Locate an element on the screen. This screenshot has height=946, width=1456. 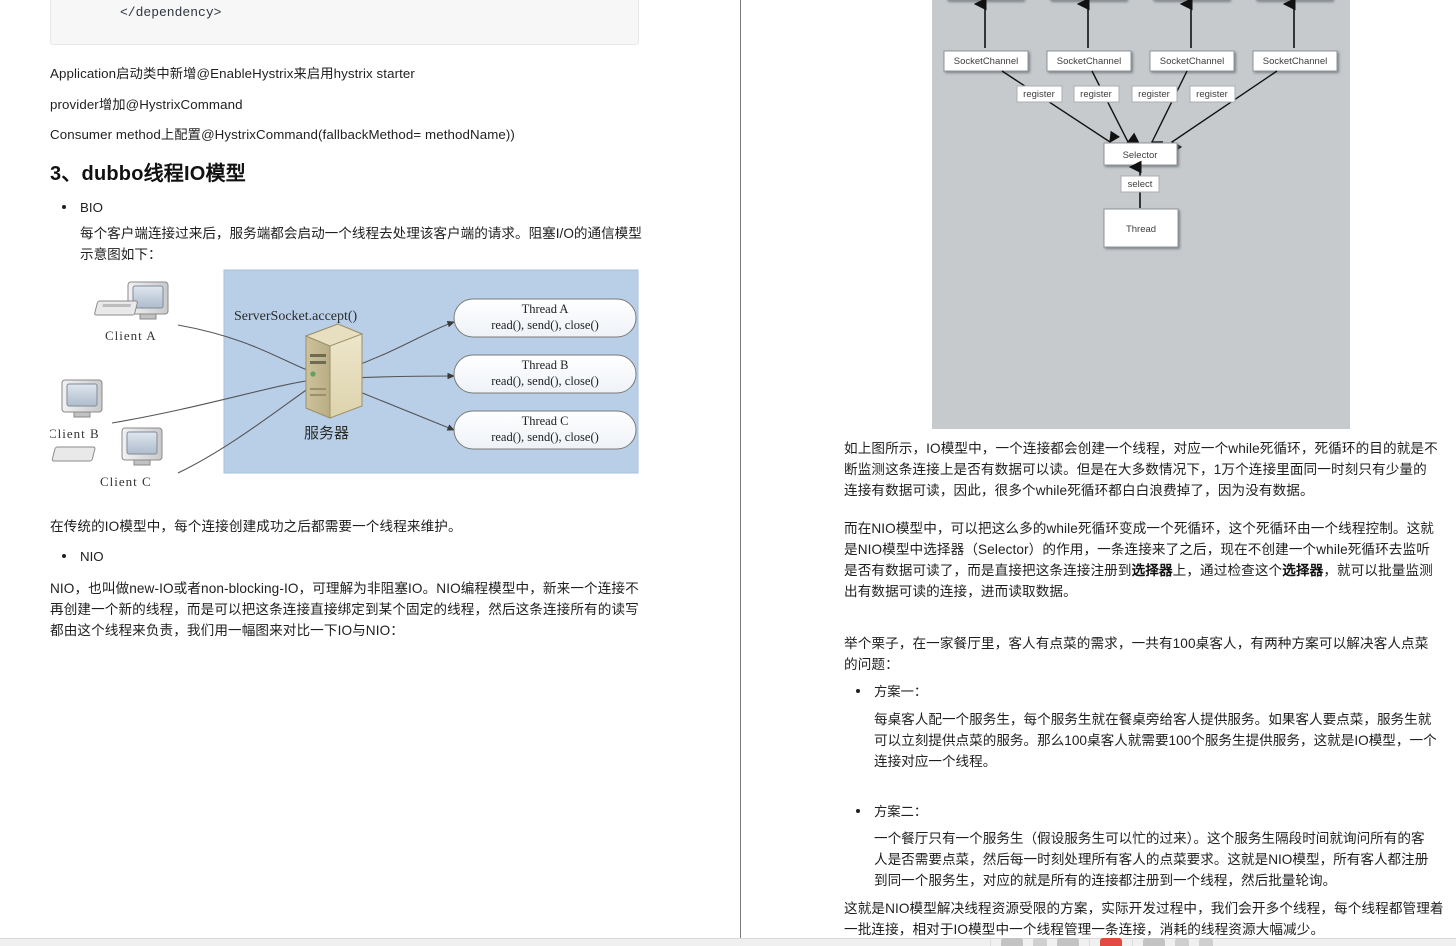
svg-text: Thread C is located at coordinates (545, 421).